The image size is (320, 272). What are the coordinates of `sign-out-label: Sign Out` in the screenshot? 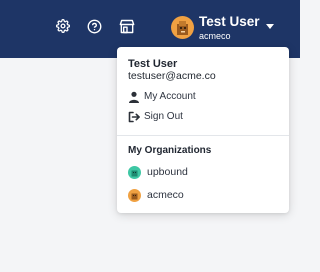 It's located at (163, 116).